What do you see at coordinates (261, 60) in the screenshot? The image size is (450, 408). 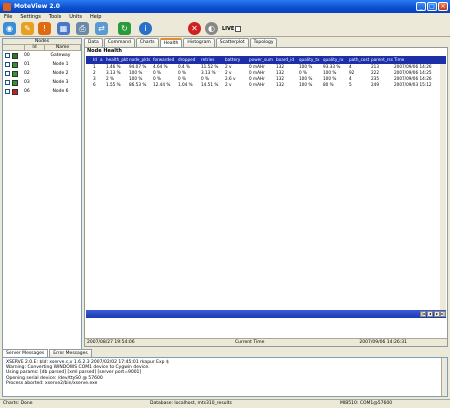 I see `col-header: power_sum` at bounding box center [261, 60].